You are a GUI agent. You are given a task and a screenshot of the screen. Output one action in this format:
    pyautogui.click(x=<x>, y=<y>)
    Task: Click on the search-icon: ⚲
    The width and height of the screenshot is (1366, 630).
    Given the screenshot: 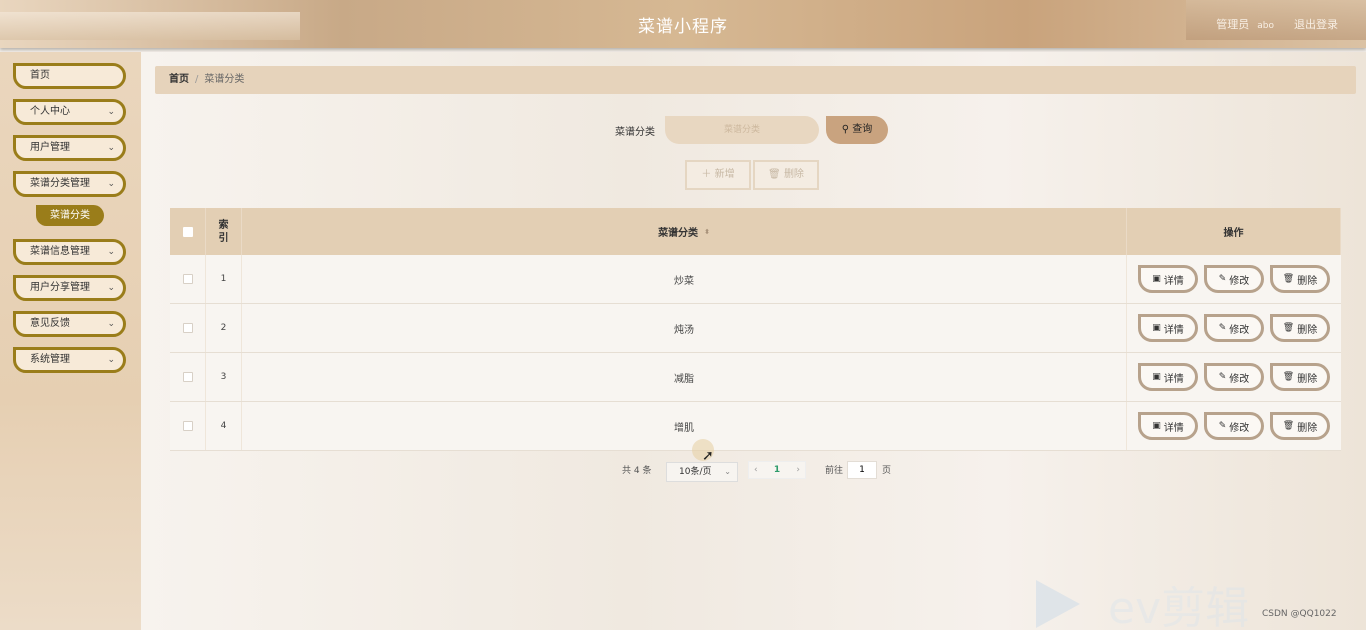 What is the action you would take?
    pyautogui.click(x=845, y=129)
    